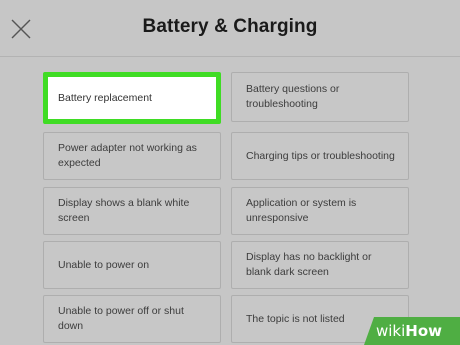 The width and height of the screenshot is (460, 345). I want to click on option-label: Display shows a blank white screen, so click(124, 210).